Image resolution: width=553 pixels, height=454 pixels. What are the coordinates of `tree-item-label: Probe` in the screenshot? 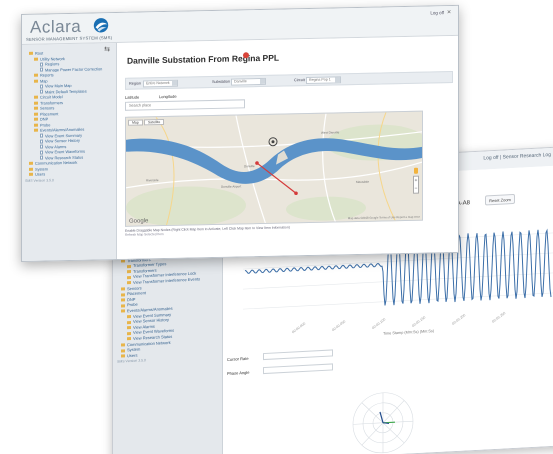 It's located at (45, 124).